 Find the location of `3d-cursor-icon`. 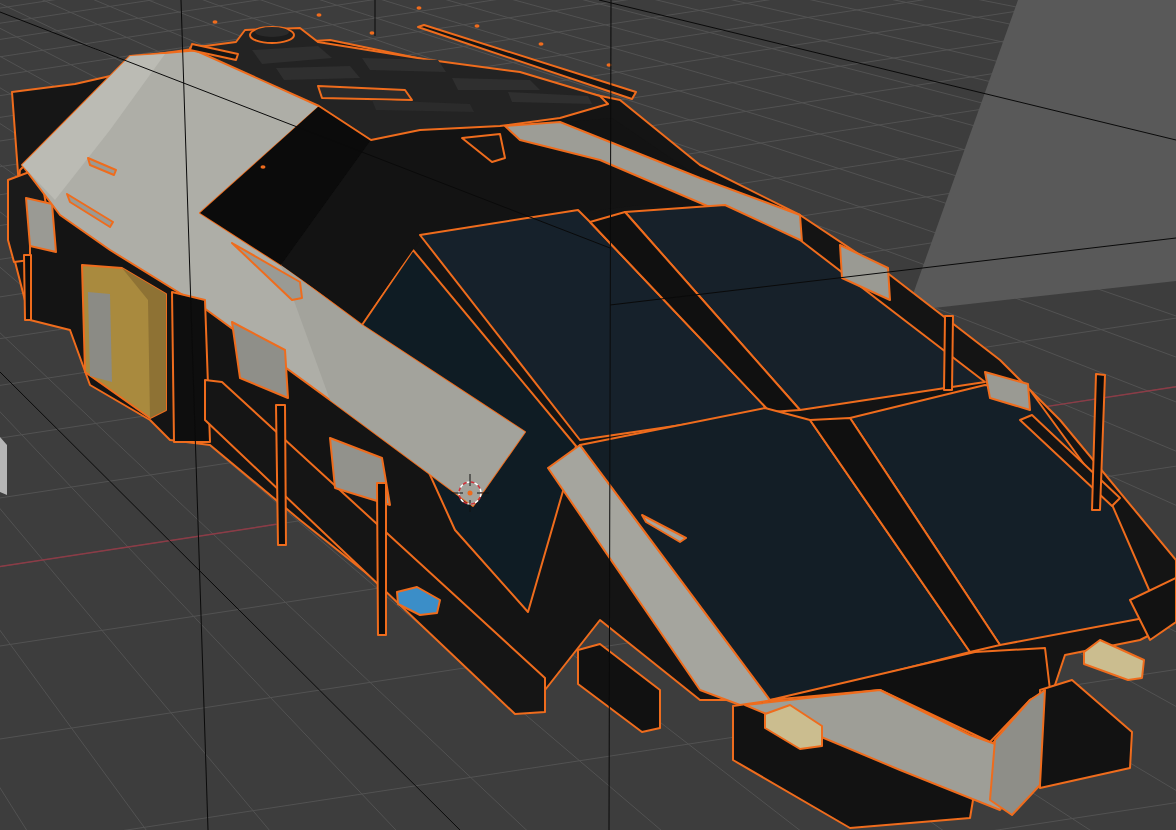

3d-cursor-icon is located at coordinates (470, 493).